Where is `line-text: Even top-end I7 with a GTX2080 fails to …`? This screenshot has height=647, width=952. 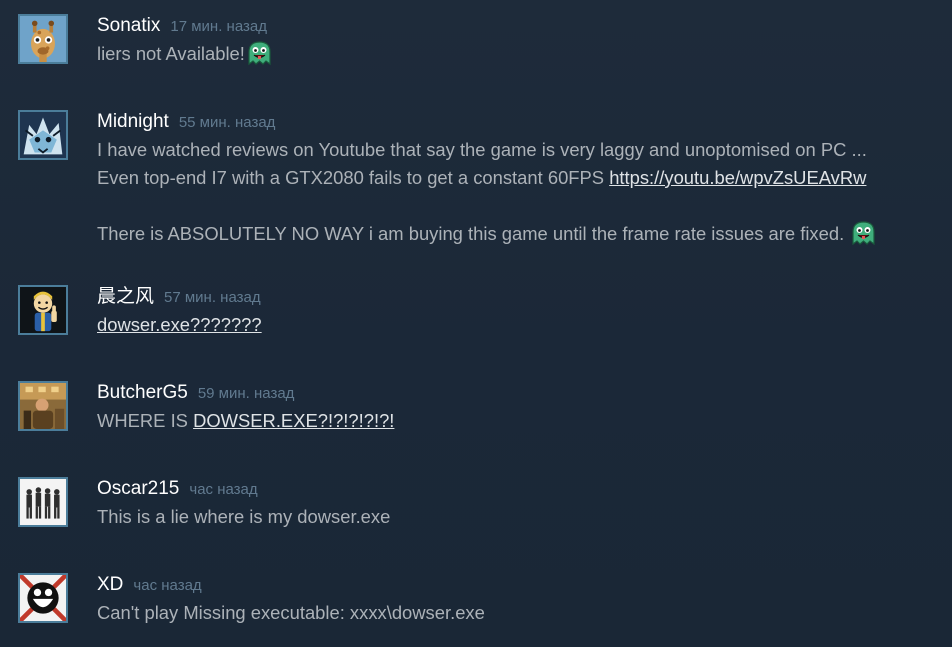 line-text: Even top-end I7 with a GTX2080 fails to … is located at coordinates (353, 177).